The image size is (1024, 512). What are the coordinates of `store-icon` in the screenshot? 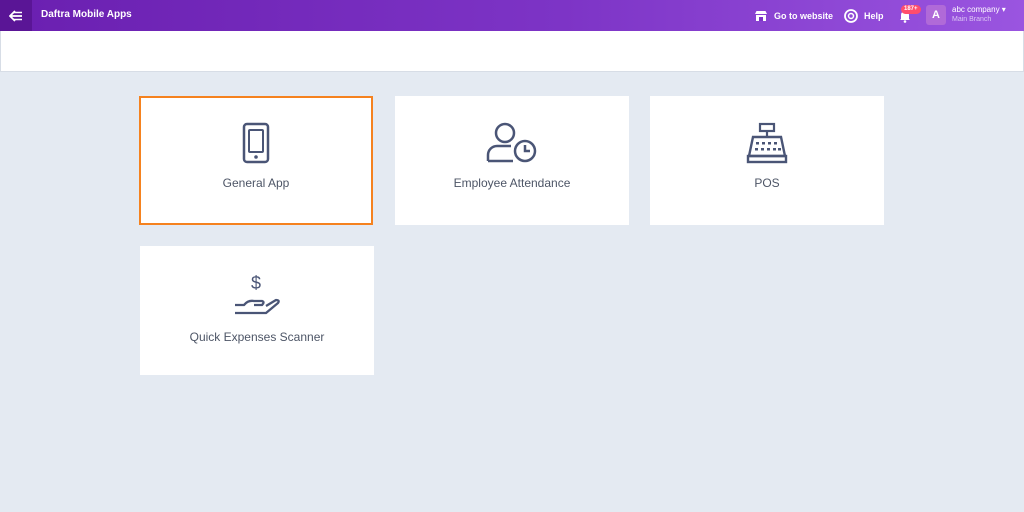 It's located at (761, 15).